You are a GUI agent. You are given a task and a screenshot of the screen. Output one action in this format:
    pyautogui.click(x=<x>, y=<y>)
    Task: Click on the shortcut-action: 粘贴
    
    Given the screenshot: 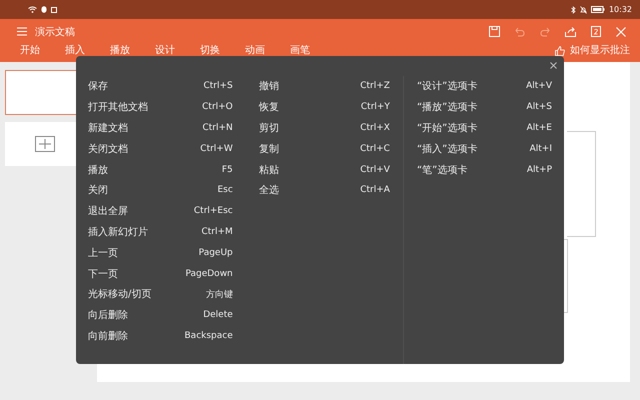 What is the action you would take?
    pyautogui.click(x=268, y=170)
    